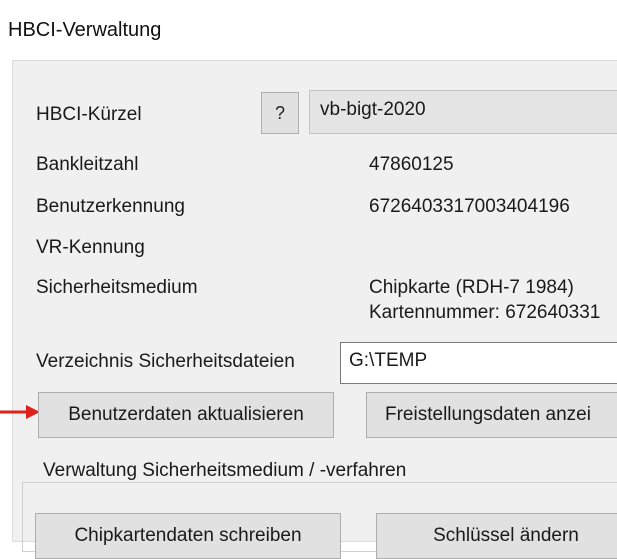 Image resolution: width=617 pixels, height=559 pixels. I want to click on blz-label: Bankleitzahl, so click(87, 164).